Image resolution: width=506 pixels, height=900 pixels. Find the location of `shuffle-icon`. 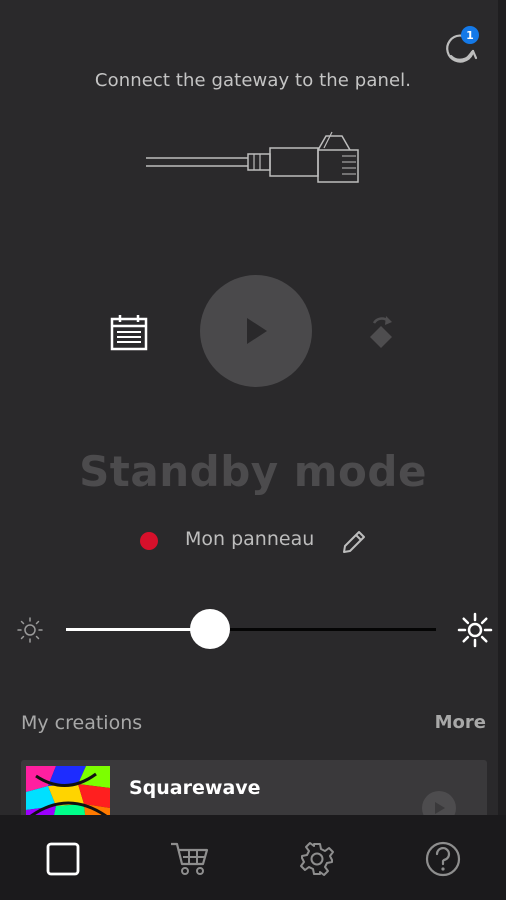

shuffle-icon is located at coordinates (381, 332).